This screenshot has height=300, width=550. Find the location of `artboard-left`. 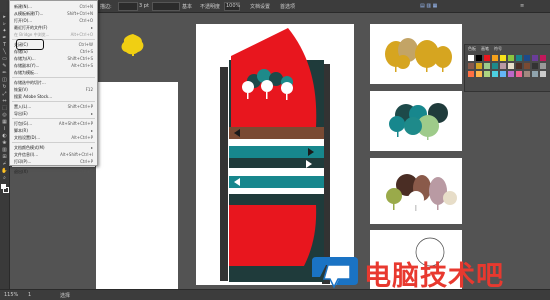

artboard-left is located at coordinates (137, 185).